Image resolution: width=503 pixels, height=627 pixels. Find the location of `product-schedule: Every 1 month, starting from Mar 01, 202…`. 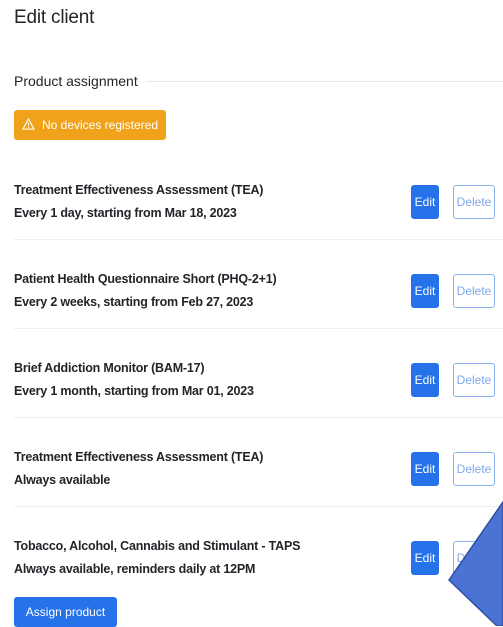

product-schedule: Every 1 month, starting from Mar 01, 202… is located at coordinates (134, 391).